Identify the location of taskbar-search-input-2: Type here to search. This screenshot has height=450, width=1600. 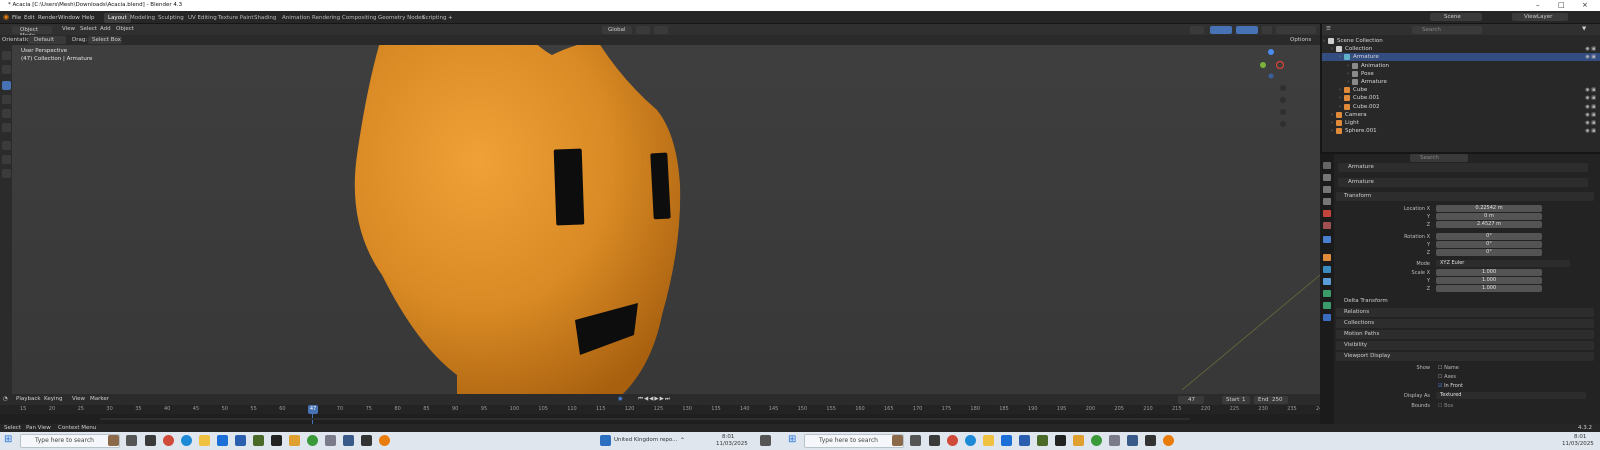
(854, 441).